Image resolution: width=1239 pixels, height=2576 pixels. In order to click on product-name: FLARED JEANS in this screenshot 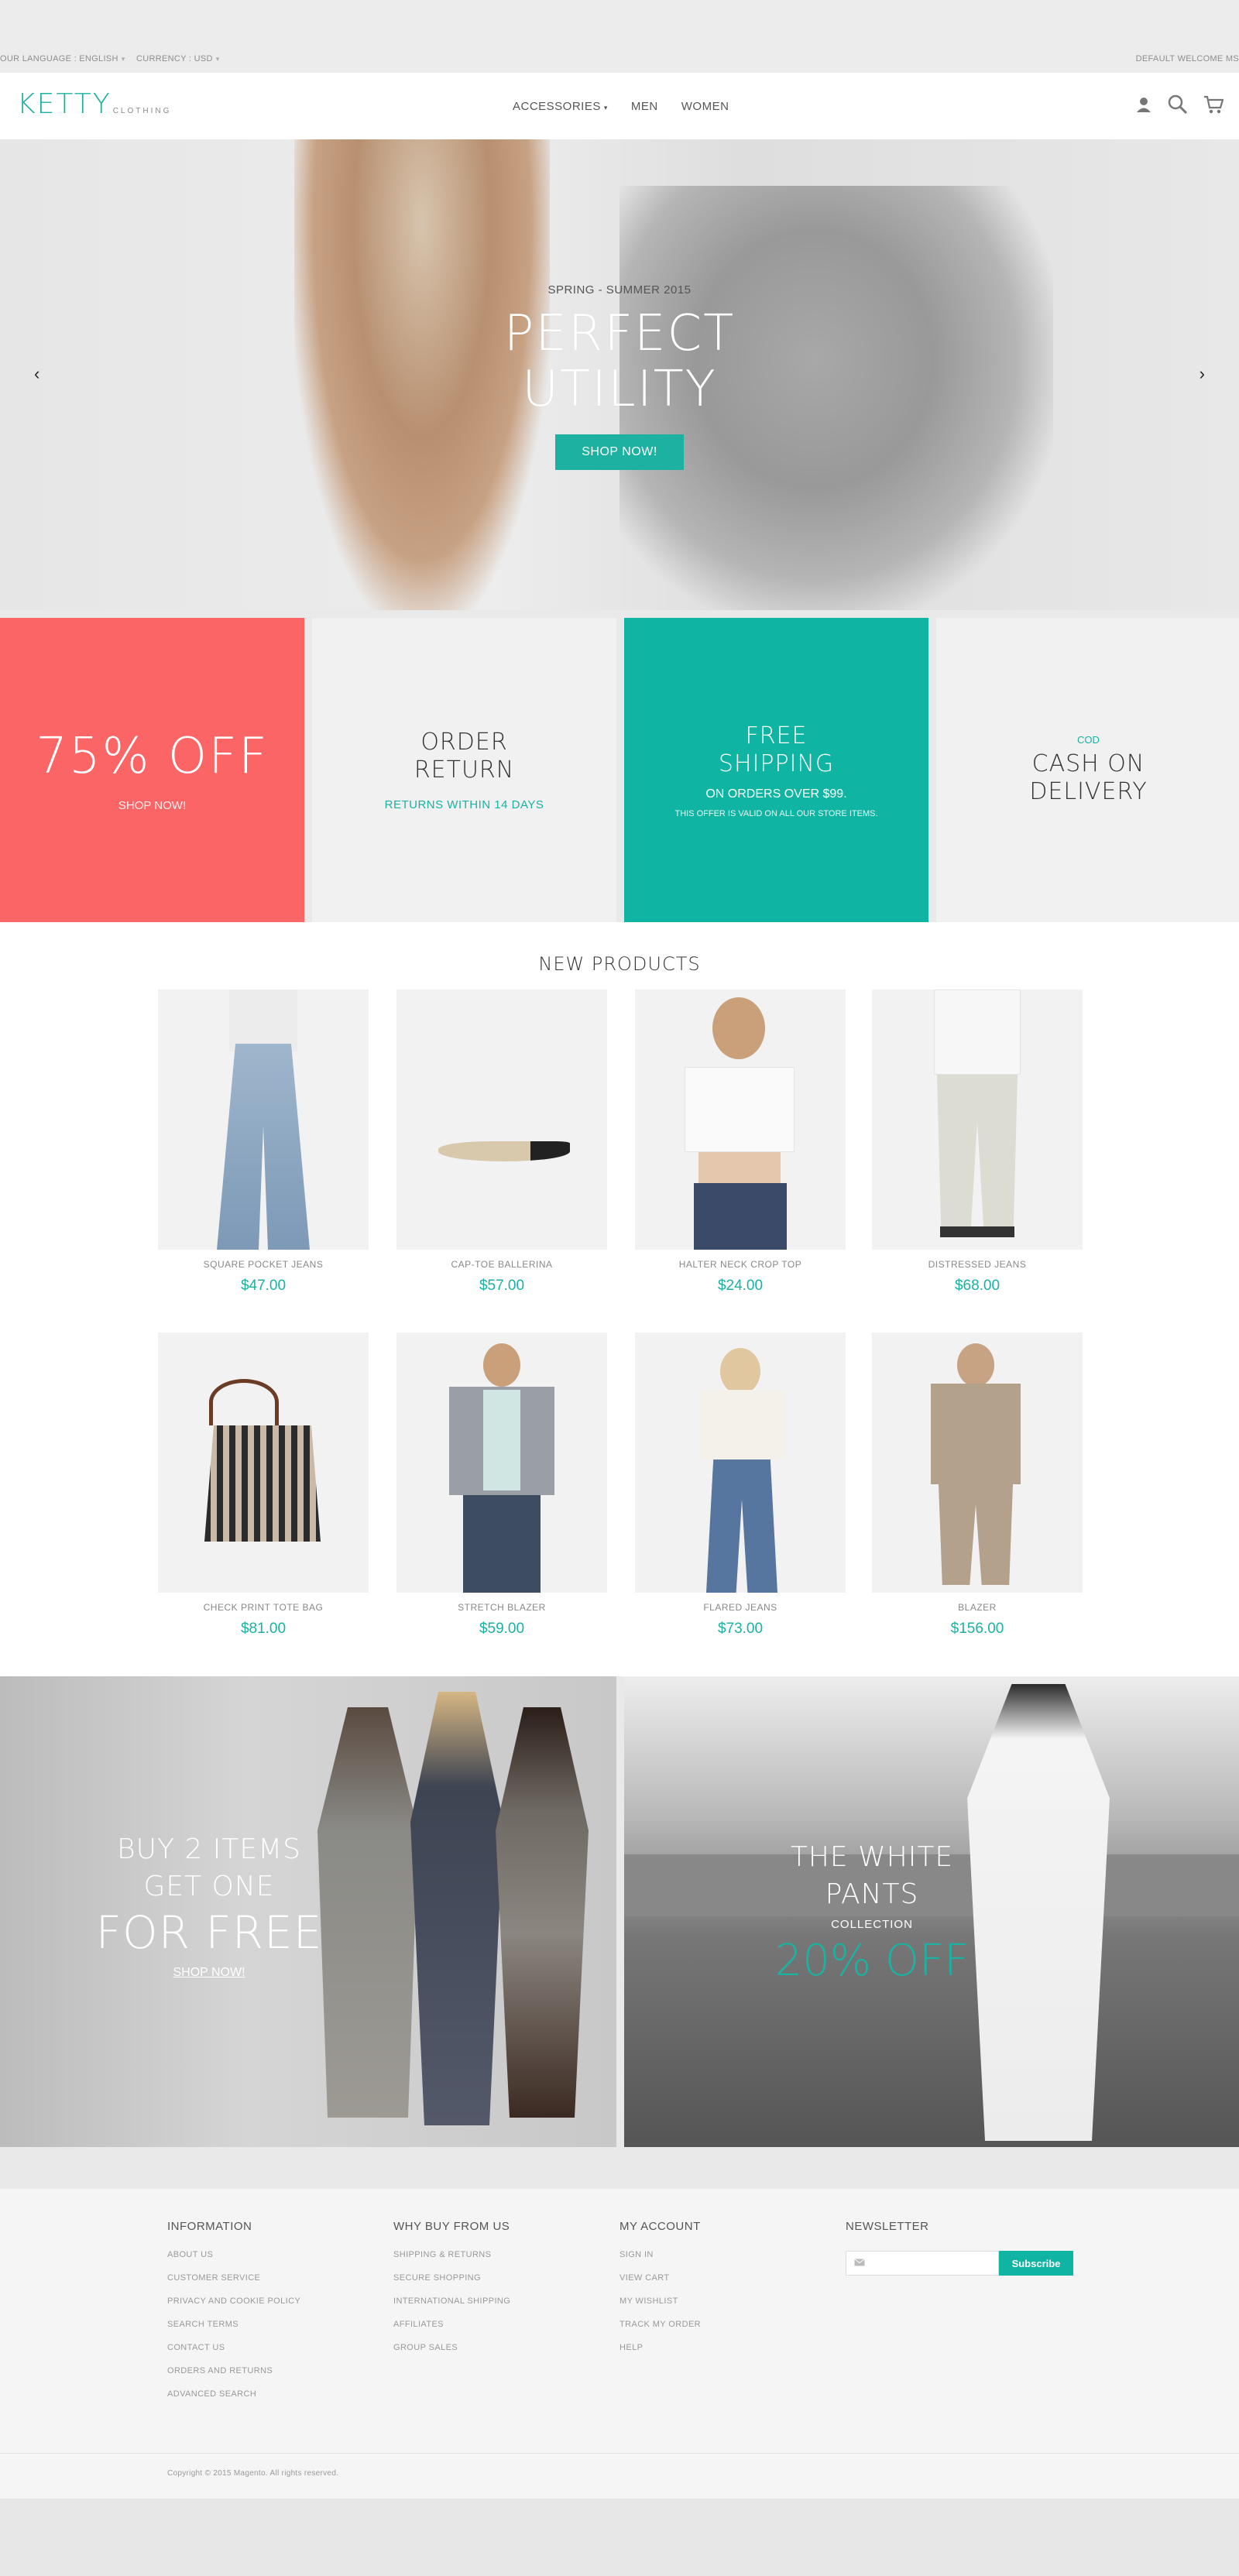, I will do `click(740, 1607)`.